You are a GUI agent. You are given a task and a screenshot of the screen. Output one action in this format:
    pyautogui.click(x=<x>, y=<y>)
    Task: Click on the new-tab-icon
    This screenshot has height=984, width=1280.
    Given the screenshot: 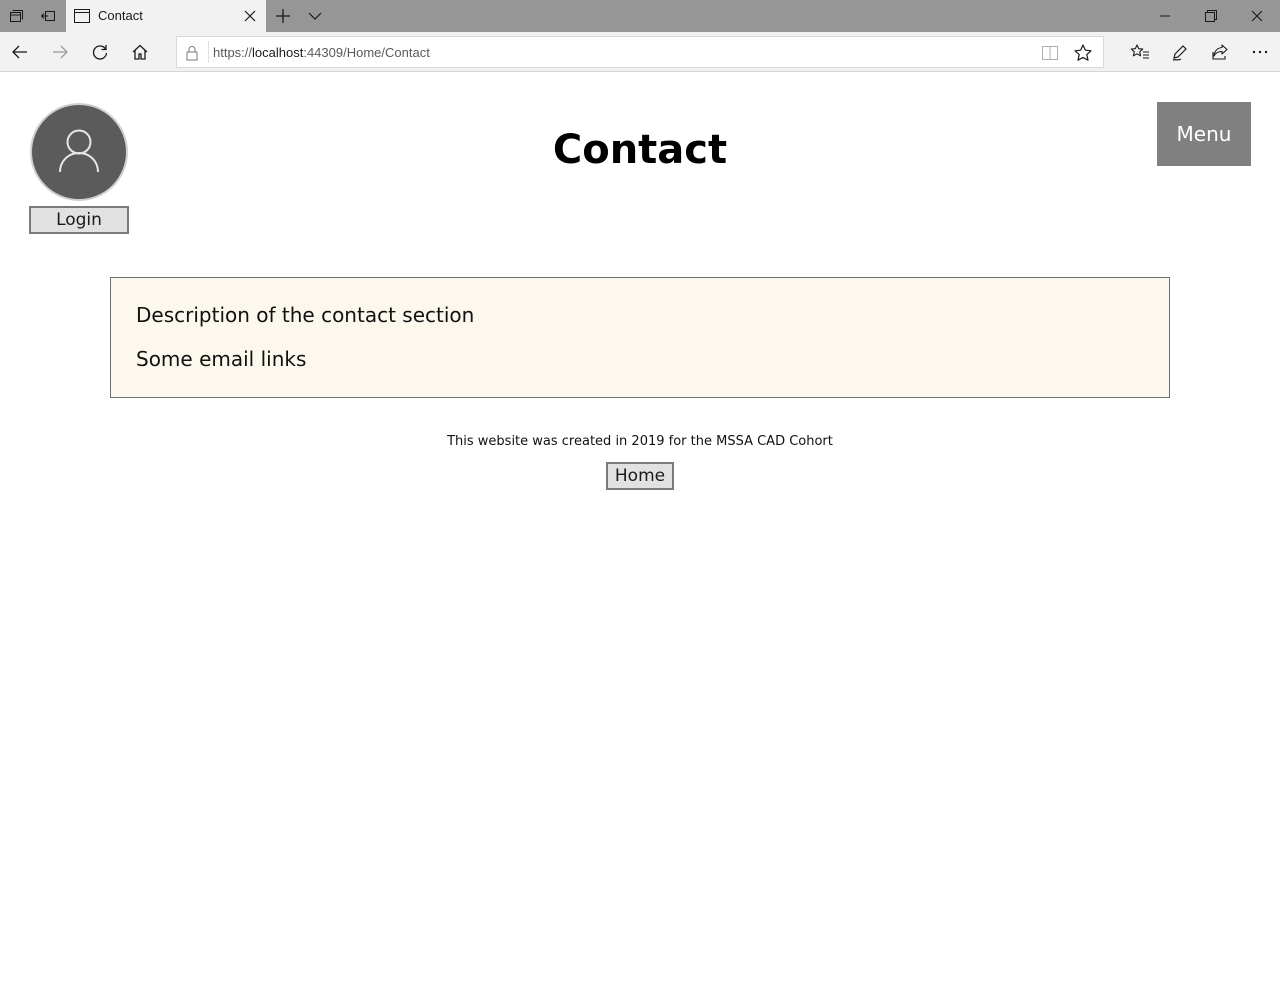 What is the action you would take?
    pyautogui.click(x=283, y=16)
    